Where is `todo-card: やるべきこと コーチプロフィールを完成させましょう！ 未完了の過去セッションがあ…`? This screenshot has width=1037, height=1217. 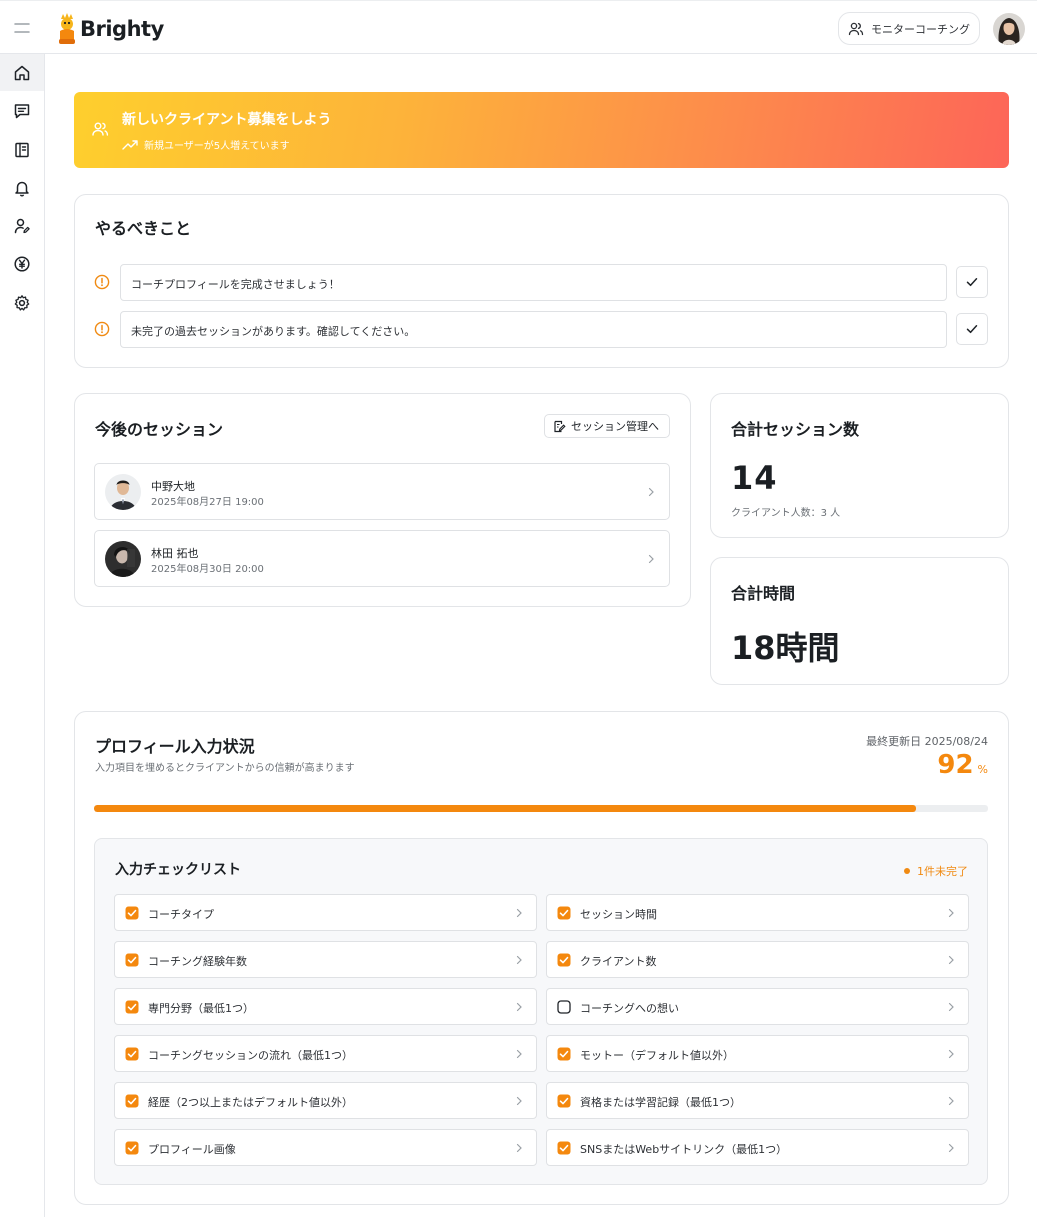
todo-card: やるべきこと コーチプロフィールを完成させましょう！ 未完了の過去セッションがあ… is located at coordinates (541, 281).